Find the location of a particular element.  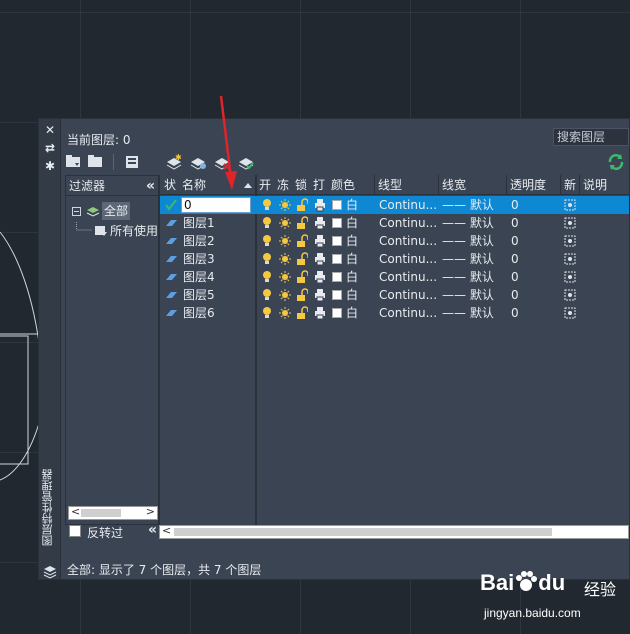

set-current-icon is located at coordinates (246, 162).